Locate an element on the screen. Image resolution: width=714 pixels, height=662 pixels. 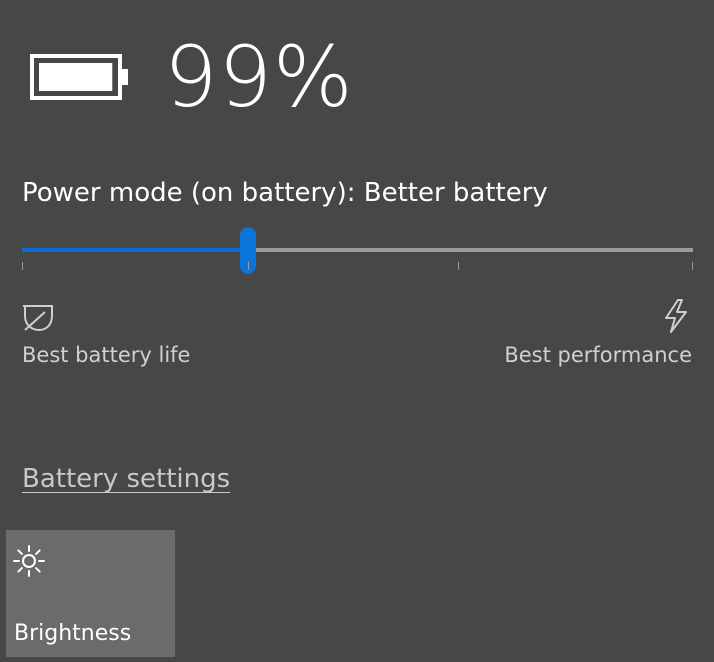
brightness-quick-action: Brightness is located at coordinates (90, 593).